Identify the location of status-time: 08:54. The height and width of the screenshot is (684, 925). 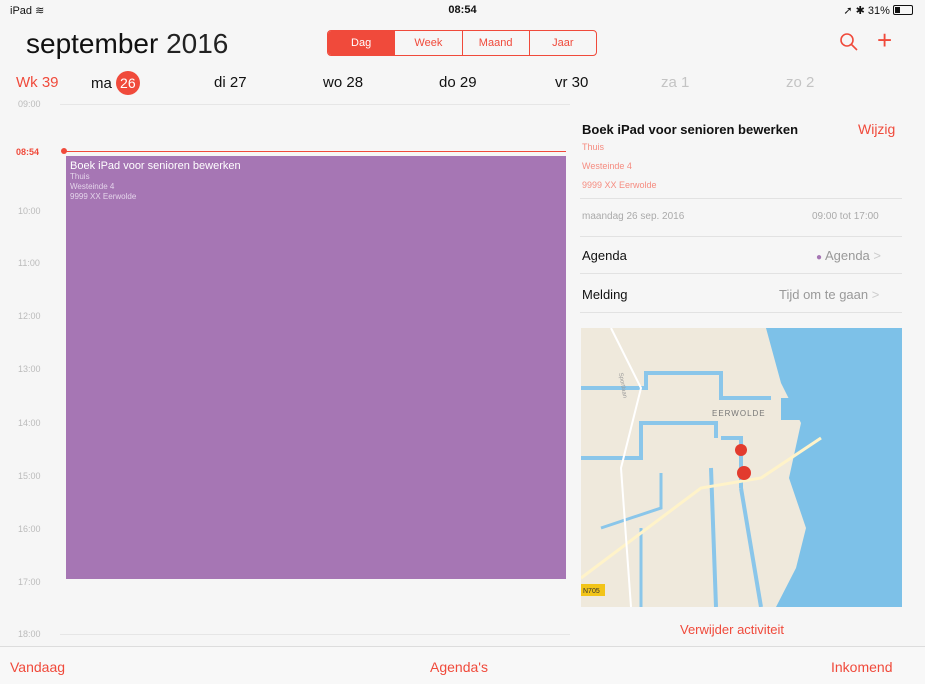
(462, 10).